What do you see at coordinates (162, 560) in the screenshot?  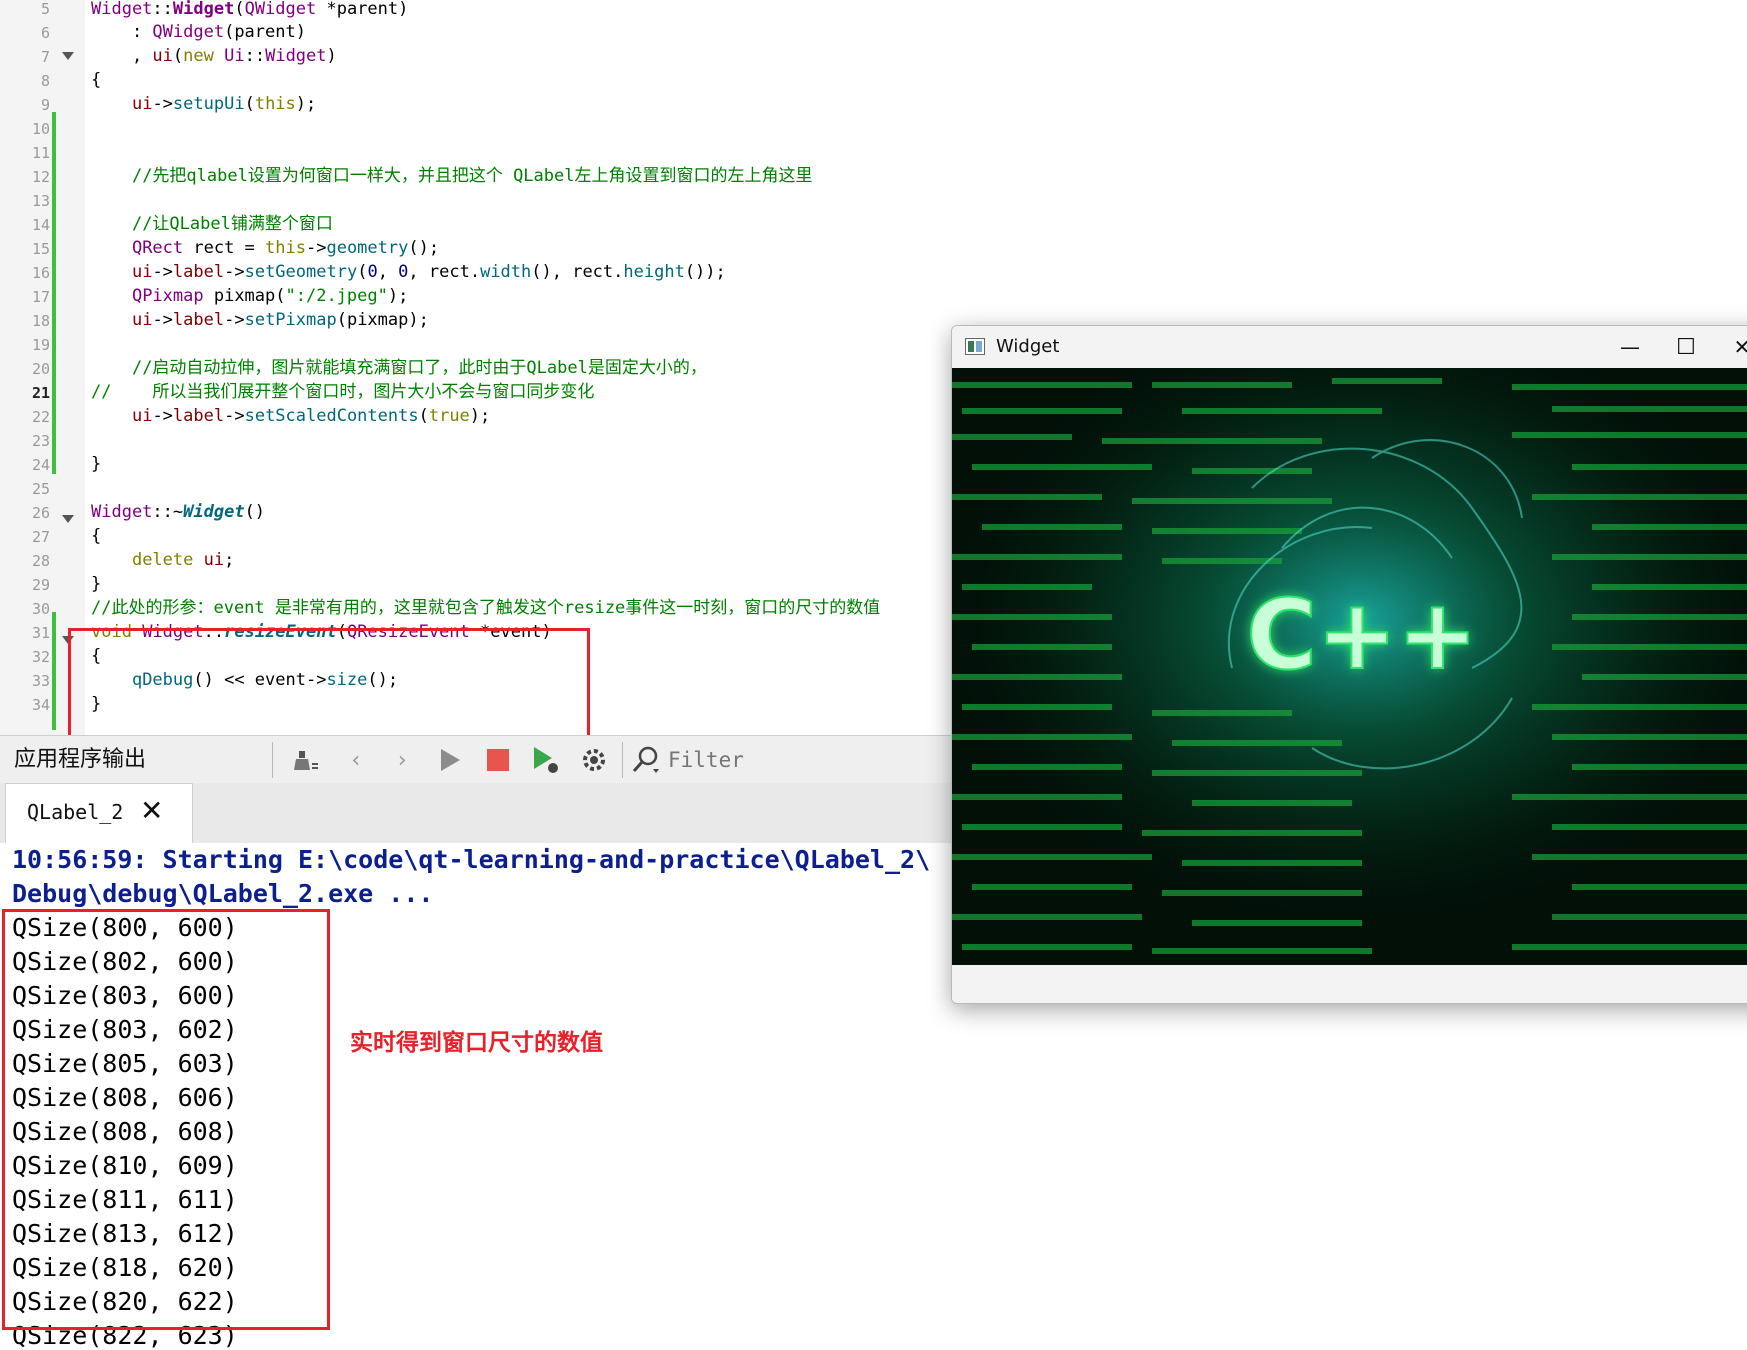 I see `code-line: delete ui;` at bounding box center [162, 560].